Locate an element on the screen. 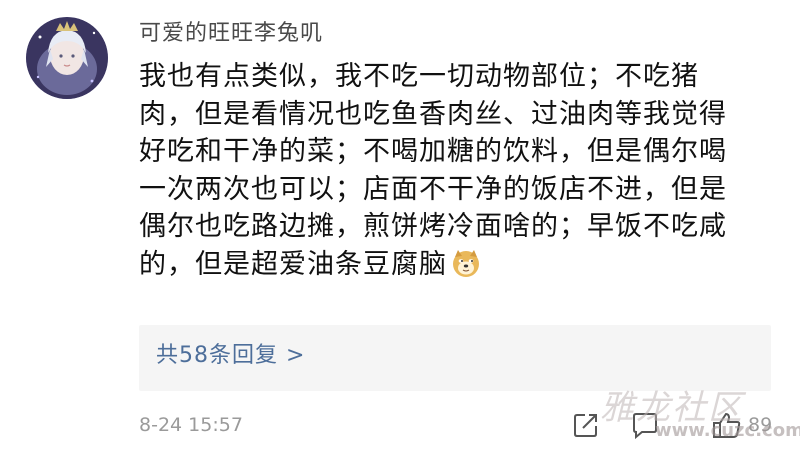  comment-line: 的，但是超爱油条豆腐脑 is located at coordinates (293, 264).